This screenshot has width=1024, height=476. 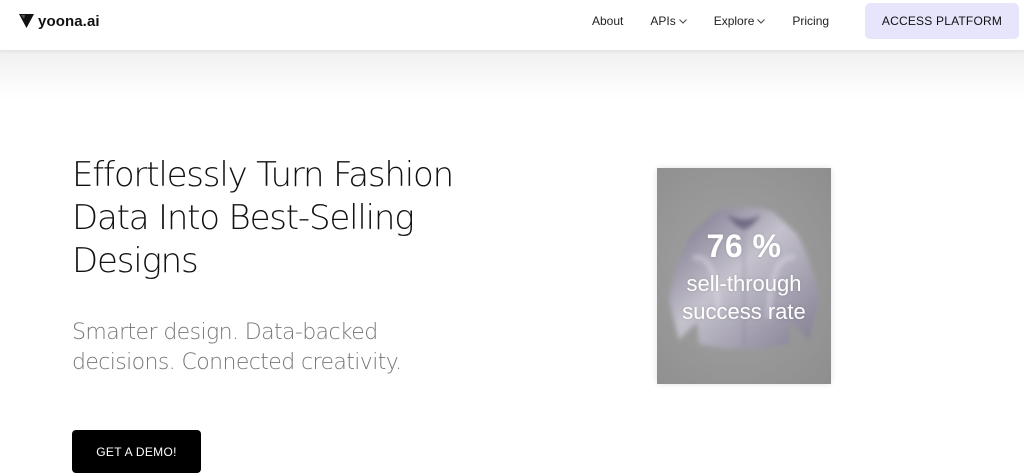 I want to click on nav-item-pricing: Pricing, so click(x=810, y=21).